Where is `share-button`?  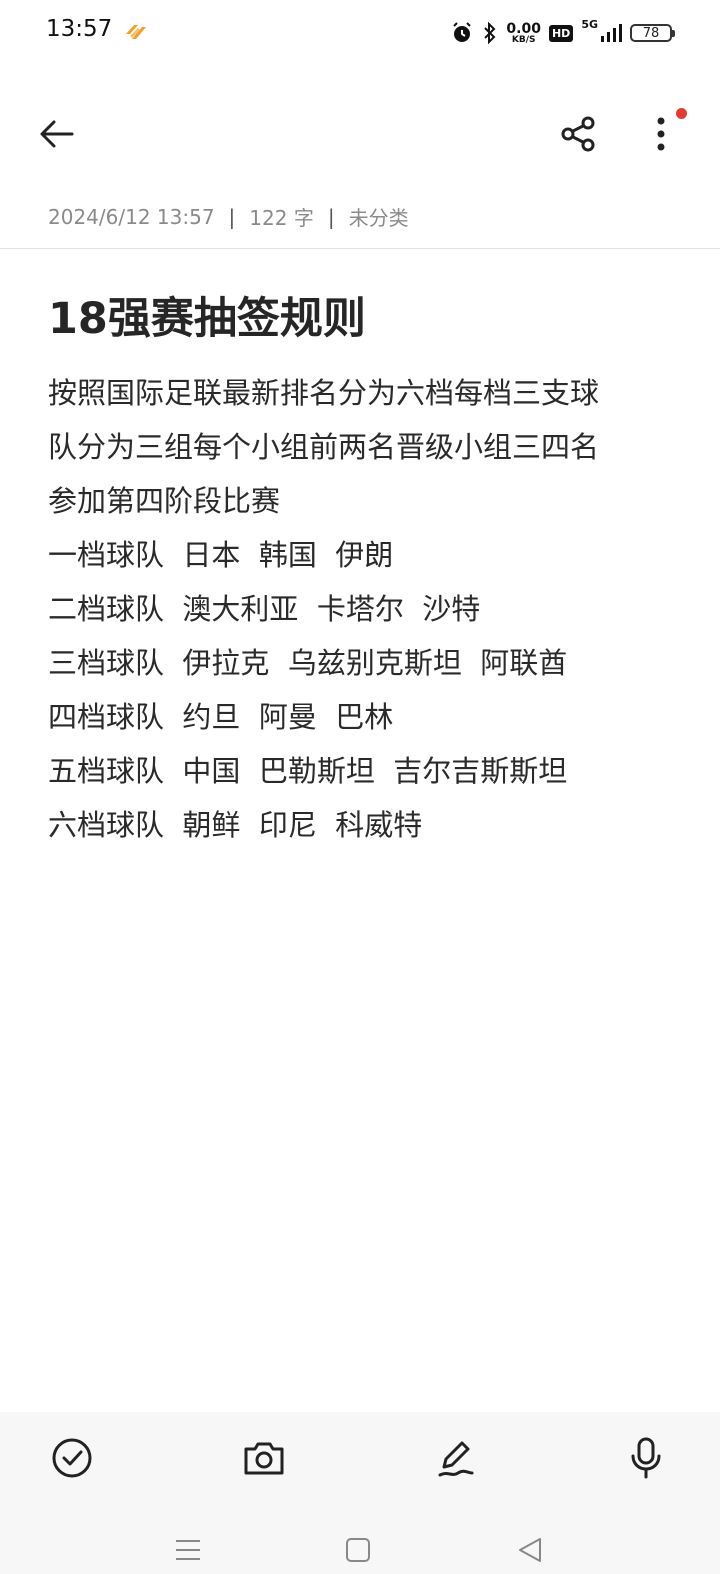 share-button is located at coordinates (578, 134).